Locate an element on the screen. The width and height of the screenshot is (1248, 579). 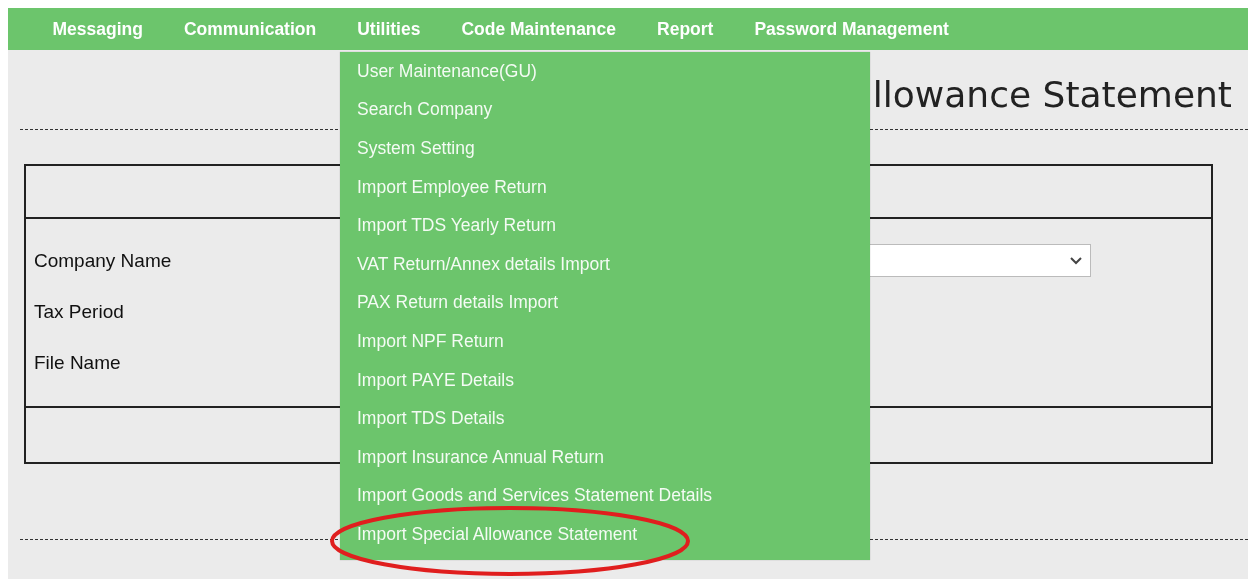
menu-item: Messaging is located at coordinates (98, 29).